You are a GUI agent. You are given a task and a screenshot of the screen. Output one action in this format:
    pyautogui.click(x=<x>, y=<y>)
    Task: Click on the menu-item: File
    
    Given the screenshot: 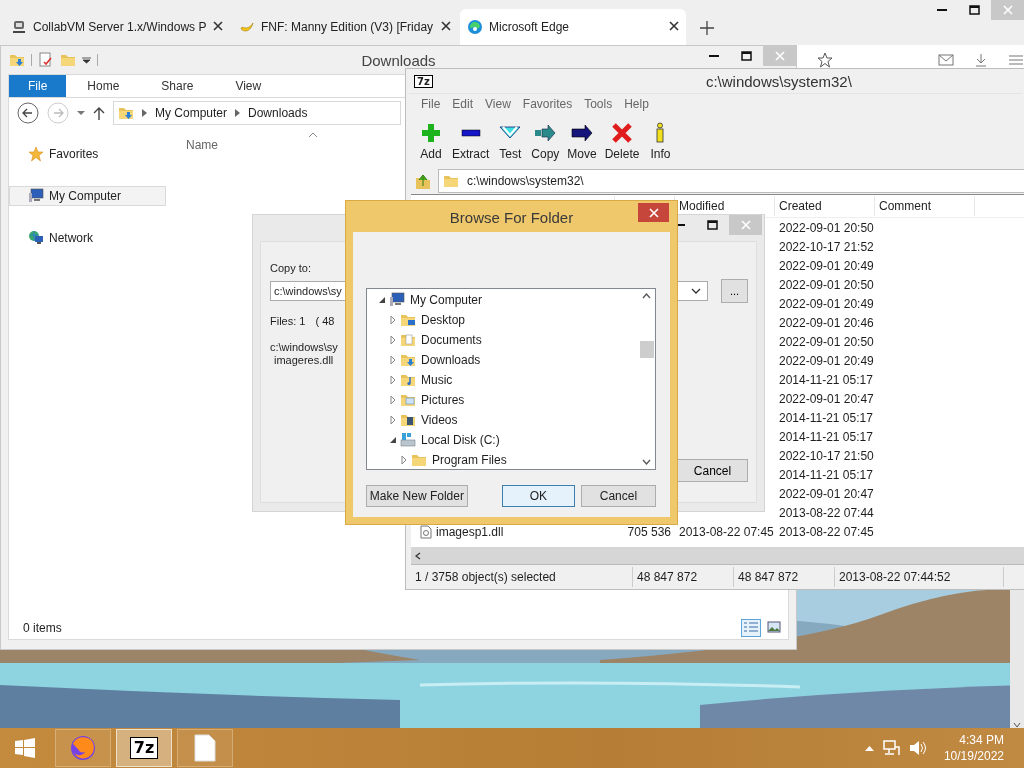 What is the action you would take?
    pyautogui.click(x=431, y=104)
    